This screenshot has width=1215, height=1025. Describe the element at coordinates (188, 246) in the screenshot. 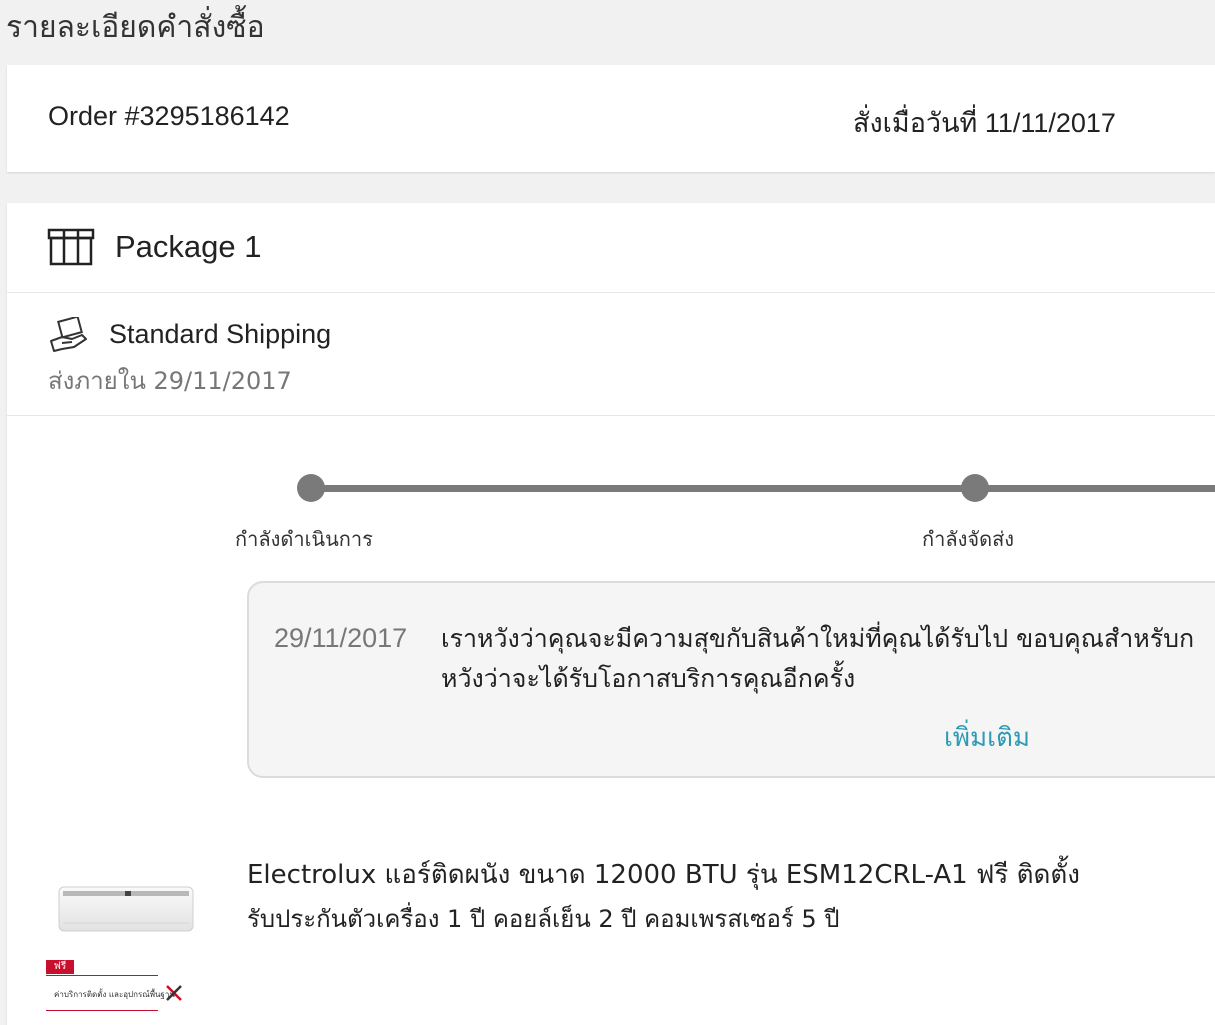

I see `package-title: Package 1` at that location.